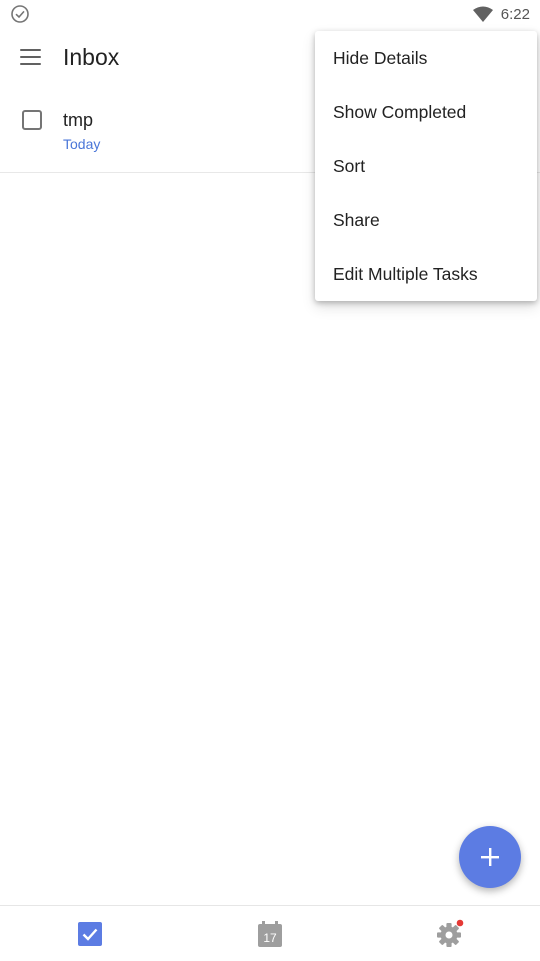  I want to click on calendar-icon: 17, so click(270, 933).